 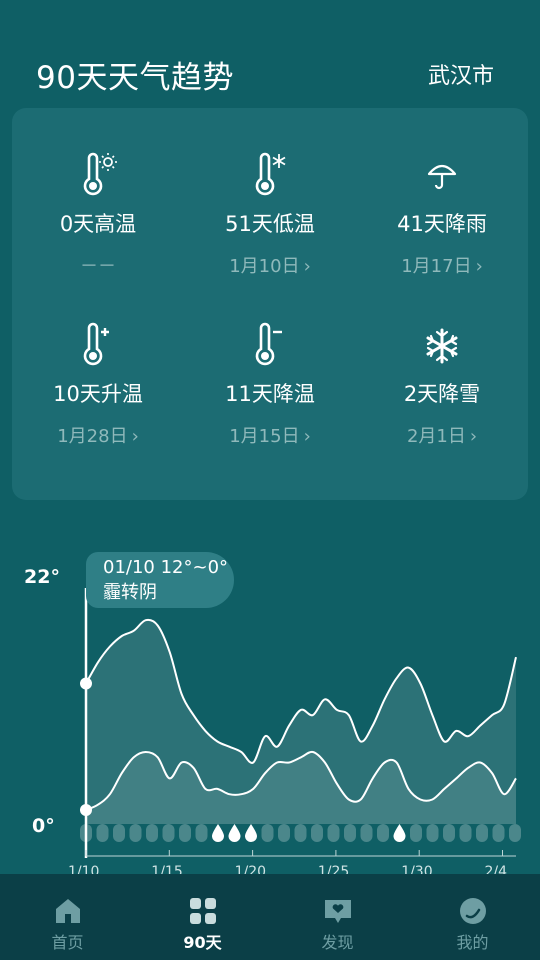 I want to click on stat-date: 1月10日, so click(x=264, y=266).